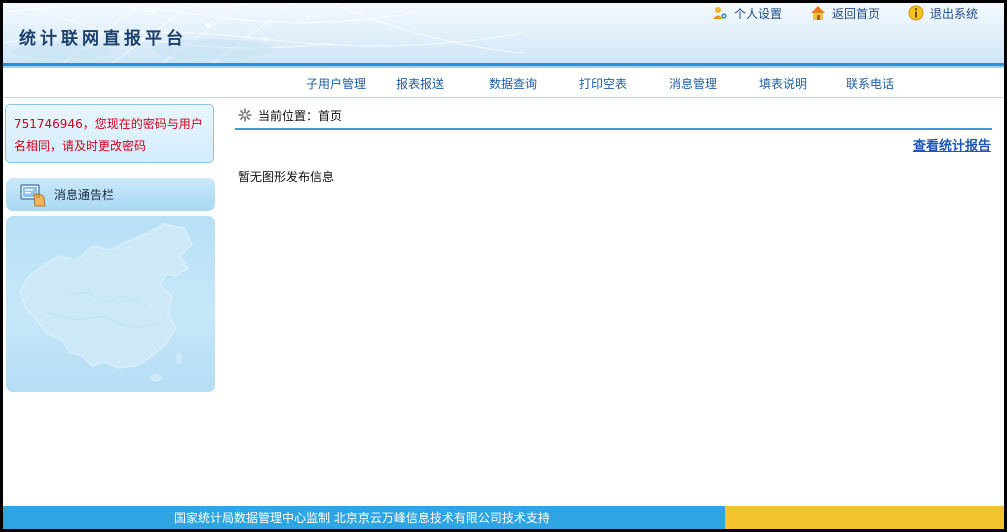 The image size is (1007, 532). Describe the element at coordinates (864, 517) in the screenshot. I see `footer-accent` at that location.